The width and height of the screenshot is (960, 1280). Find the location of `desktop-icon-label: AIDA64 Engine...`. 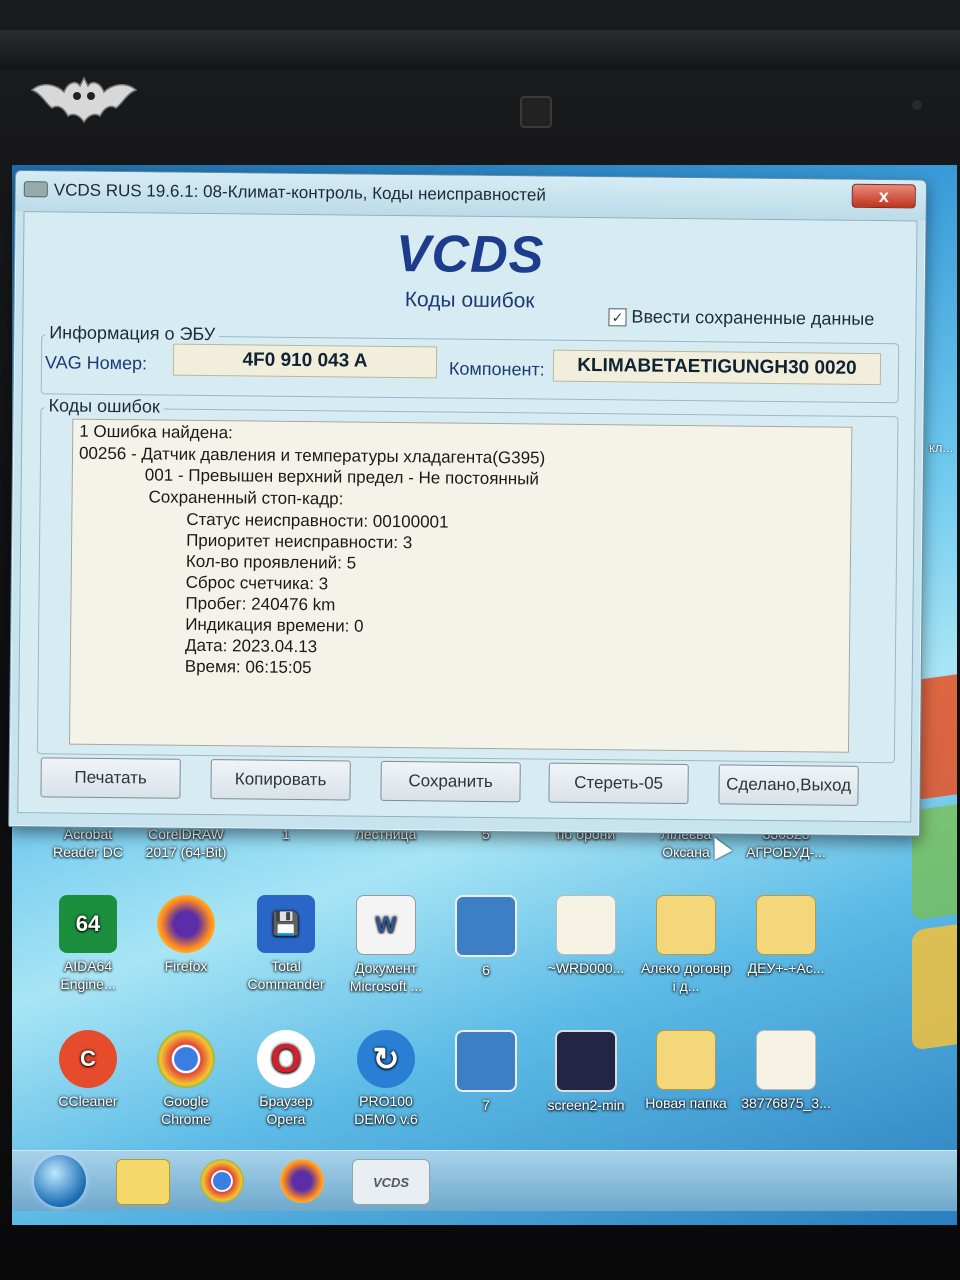

desktop-icon-label: AIDA64 Engine... is located at coordinates (88, 975).